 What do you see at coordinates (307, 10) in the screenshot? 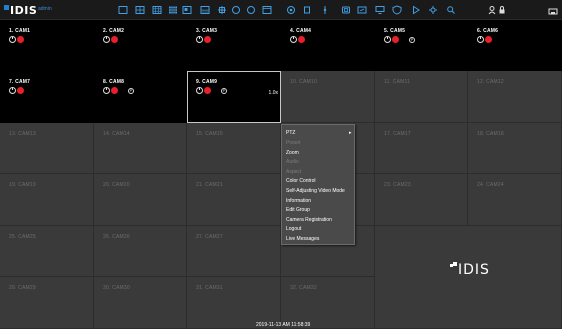
I see `camera-icon` at bounding box center [307, 10].